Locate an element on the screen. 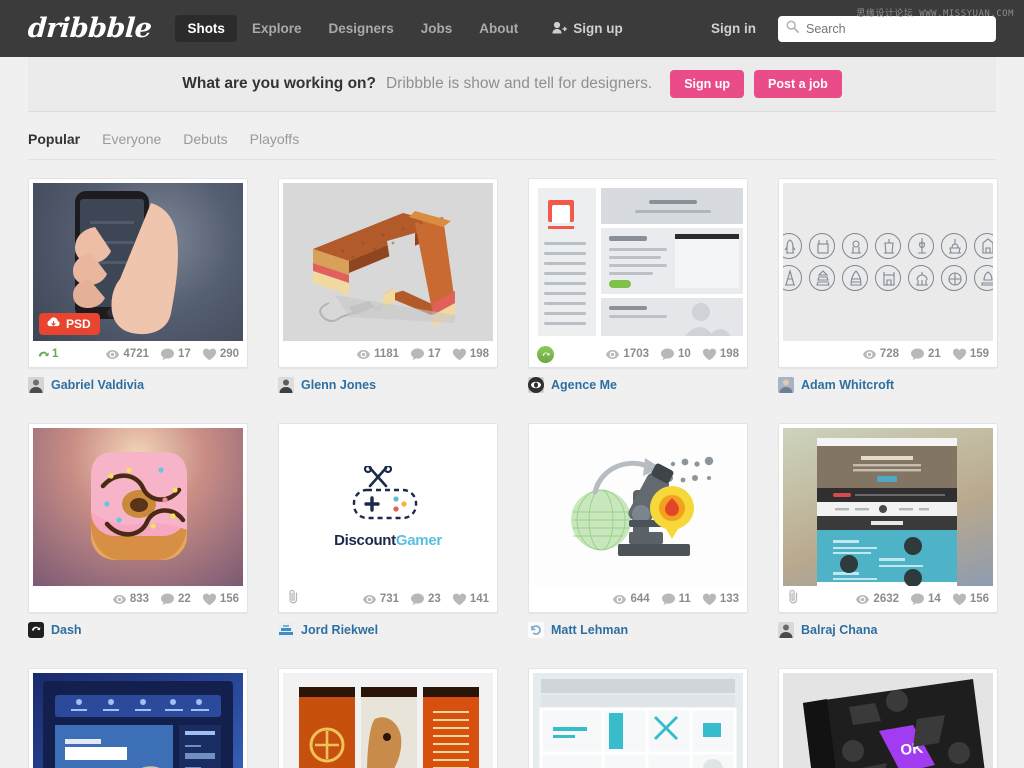 The width and height of the screenshot is (1024, 768). shot-card: 1703 10 198 Agence Me is located at coordinates (638, 285).